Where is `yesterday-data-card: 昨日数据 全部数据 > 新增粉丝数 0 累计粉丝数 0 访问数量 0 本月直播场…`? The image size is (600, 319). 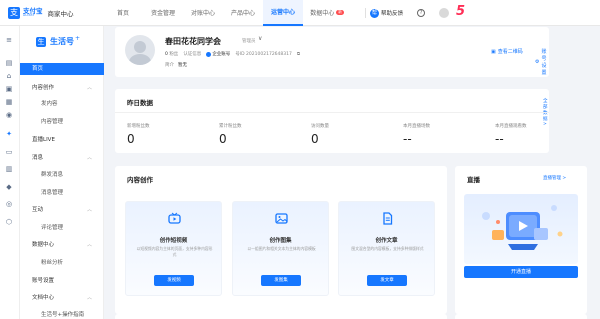
yesterday-data-card: 昨日数据 全部数据 > 新增粉丝数 0 累计粉丝数 0 访问数量 0 本月直播场… is located at coordinates (332, 121).